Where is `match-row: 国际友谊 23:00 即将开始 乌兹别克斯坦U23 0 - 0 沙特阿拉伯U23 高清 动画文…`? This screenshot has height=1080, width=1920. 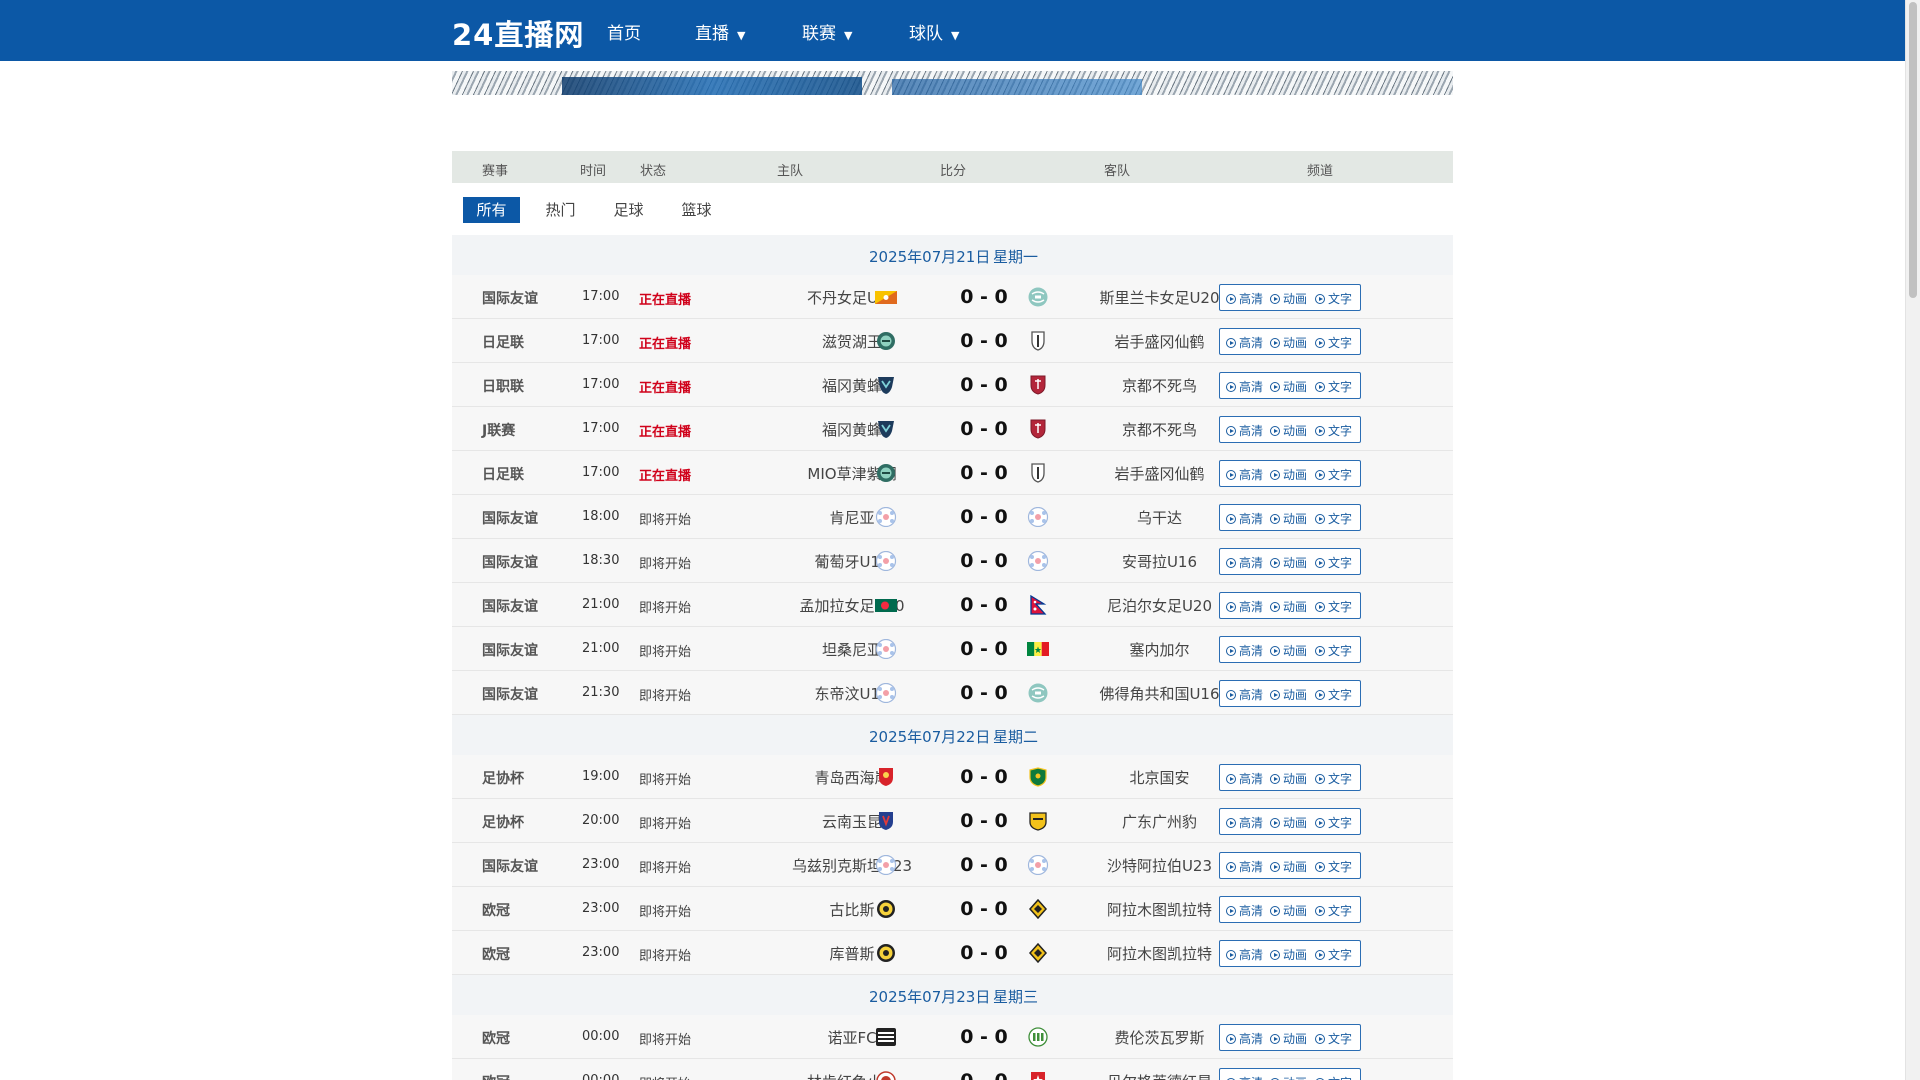 match-row: 国际友谊 23:00 即将开始 乌兹别克斯坦U23 0 - 0 沙特阿拉伯U23 高清 动画文… is located at coordinates (952, 865).